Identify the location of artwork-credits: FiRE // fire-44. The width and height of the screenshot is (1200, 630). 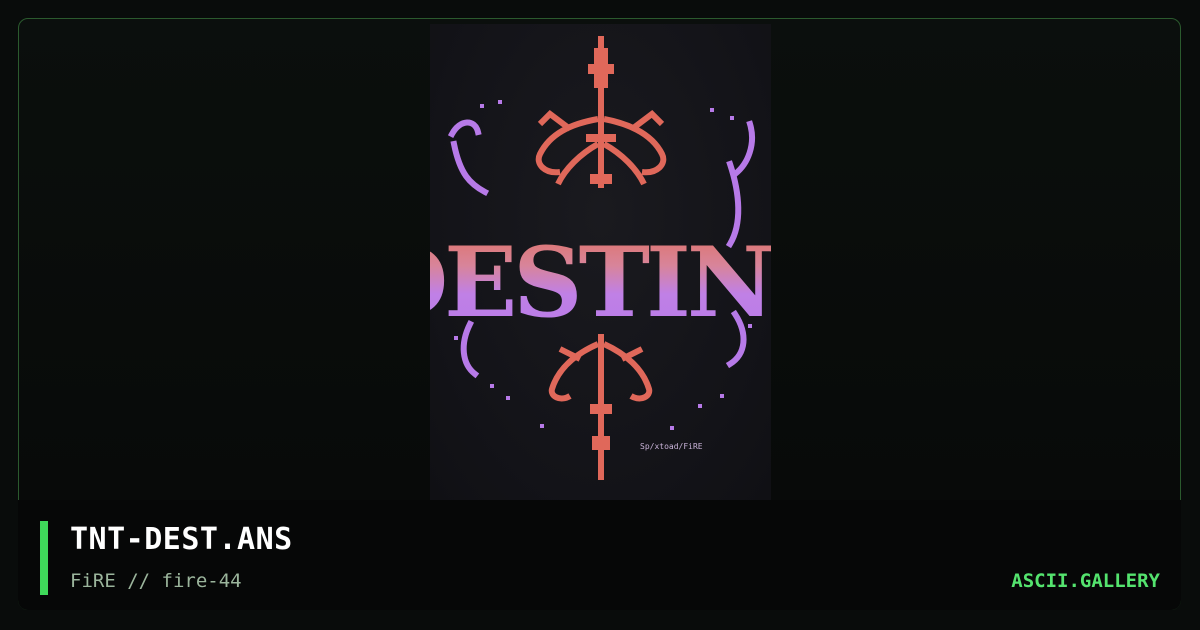
(156, 581).